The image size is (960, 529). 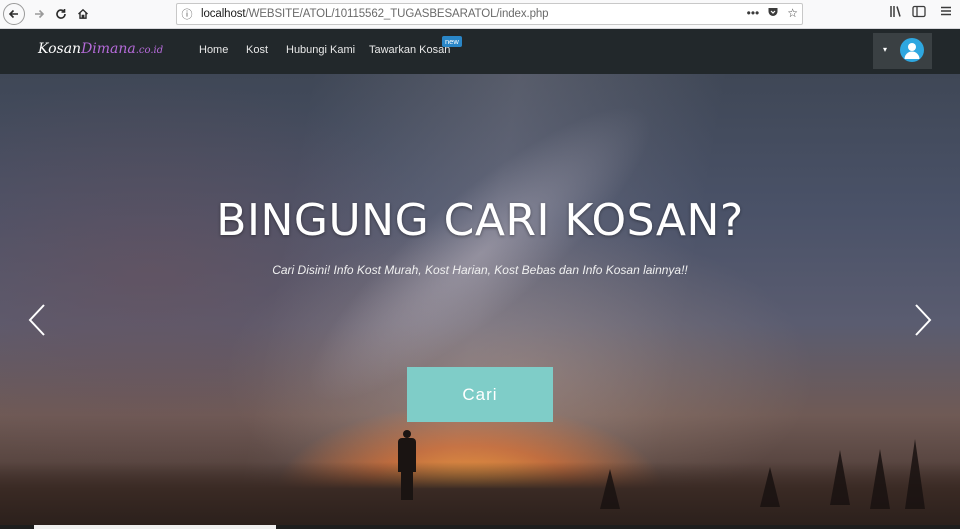 I want to click on url-host: localhost, so click(x=223, y=14).